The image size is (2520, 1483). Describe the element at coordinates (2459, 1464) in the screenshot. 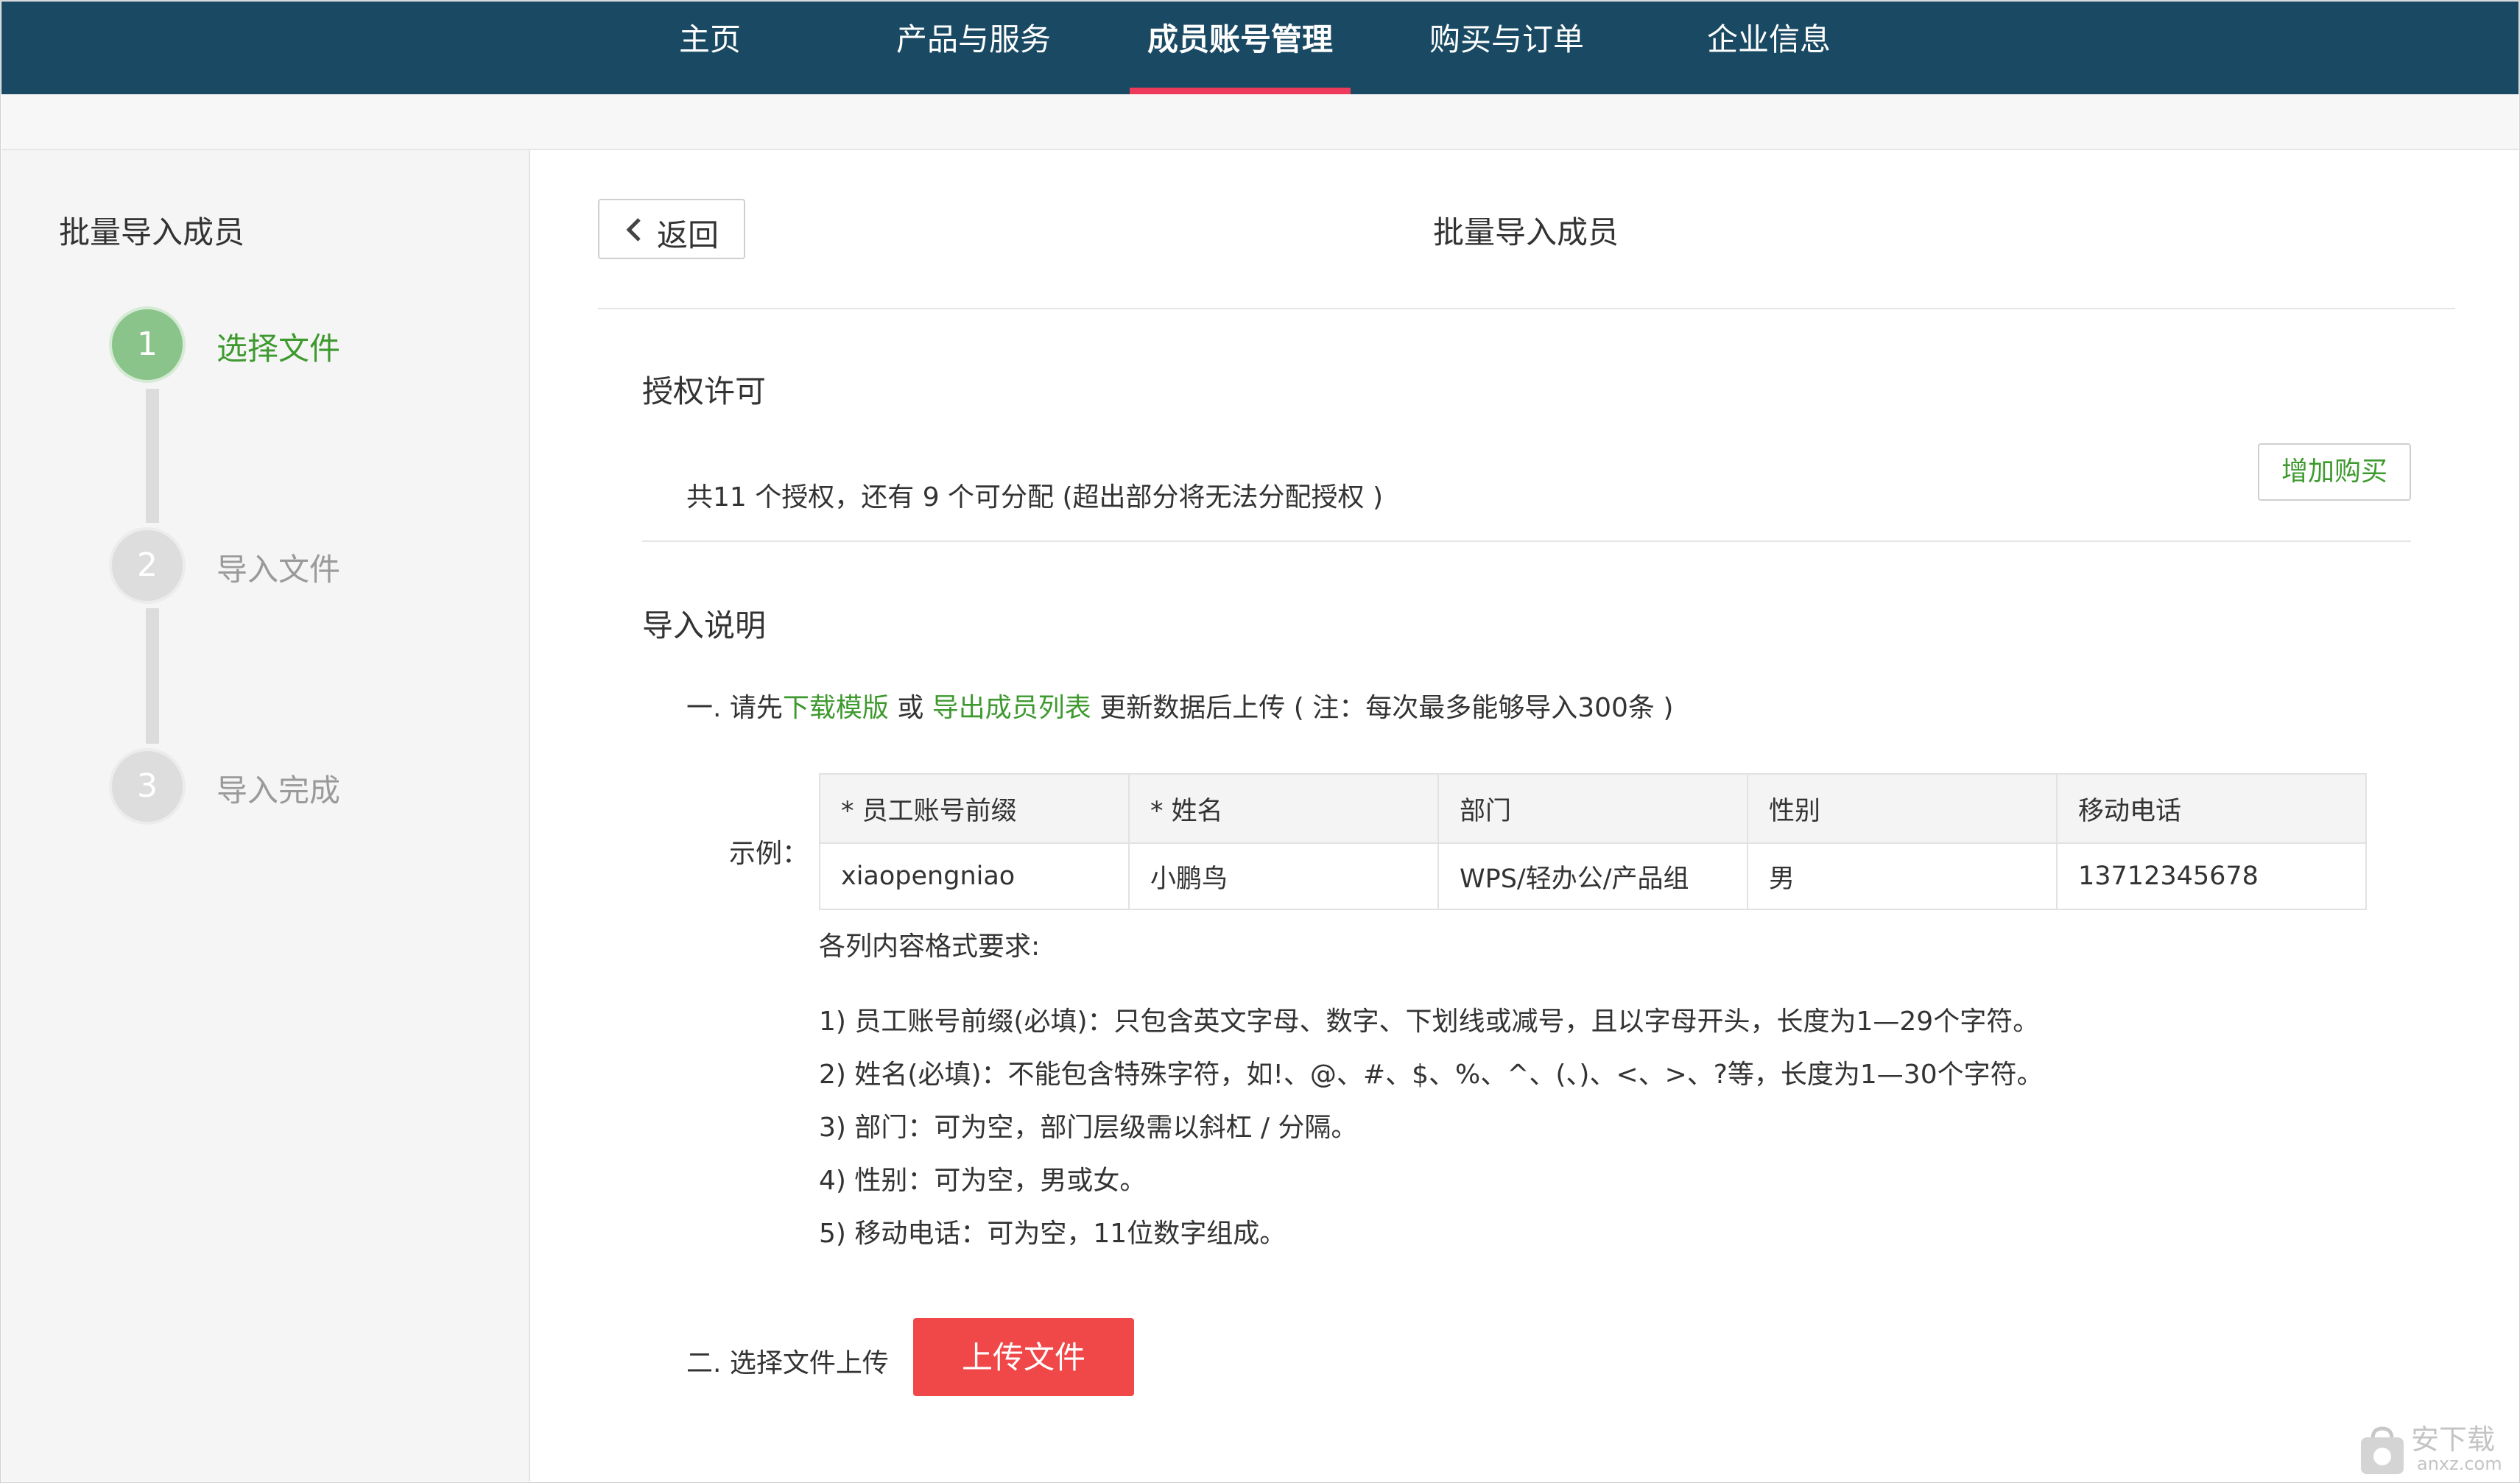

I see `watermark-url: anxz.com` at that location.